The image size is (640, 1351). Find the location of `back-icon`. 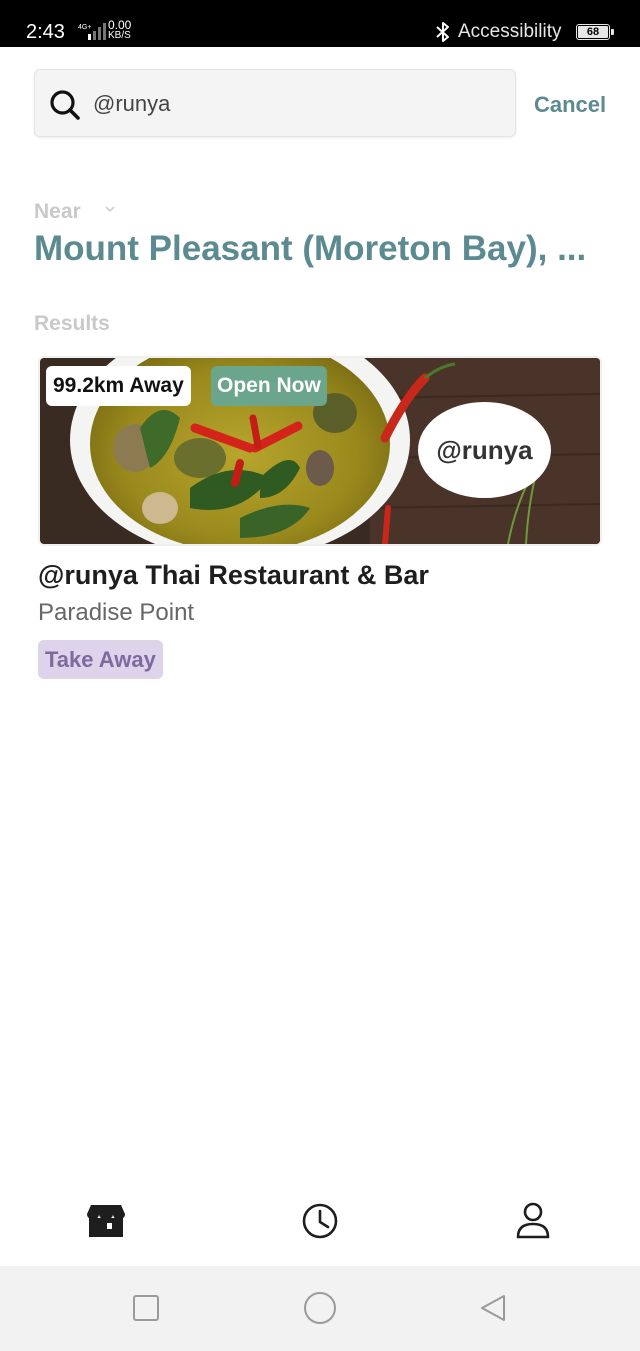

back-icon is located at coordinates (493, 1308).